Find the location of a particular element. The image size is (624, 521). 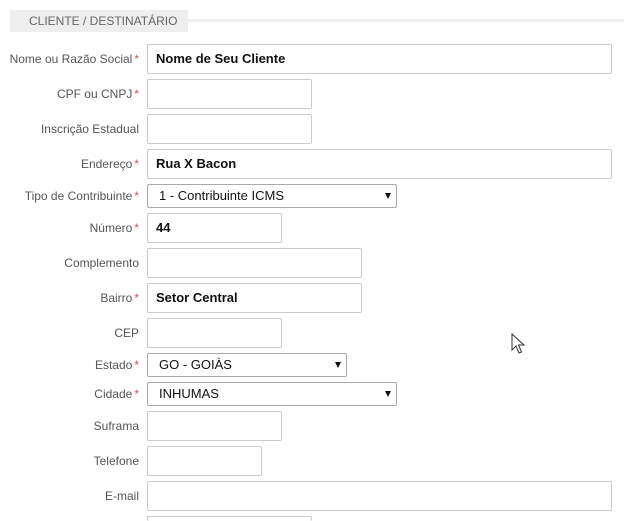

telefone-field is located at coordinates (204, 461).